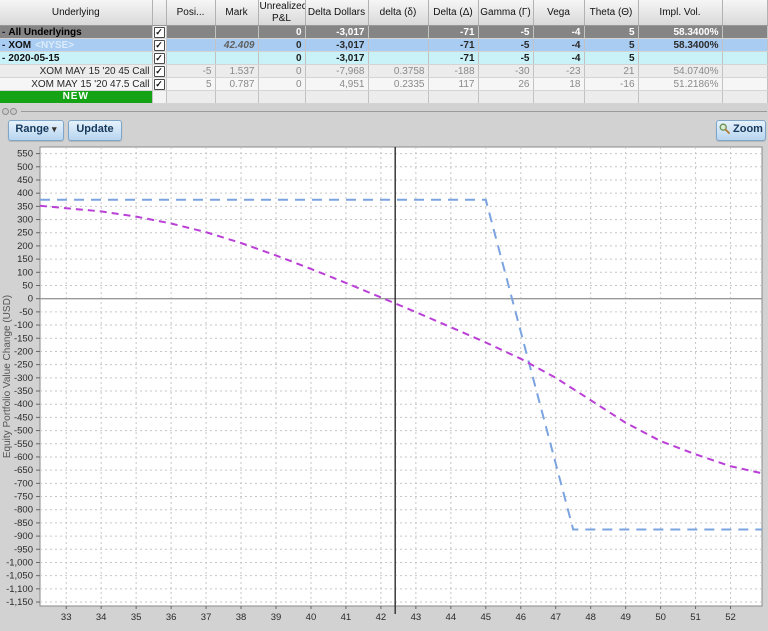 The image size is (768, 631). I want to click on table-row: NEW, so click(384, 97).